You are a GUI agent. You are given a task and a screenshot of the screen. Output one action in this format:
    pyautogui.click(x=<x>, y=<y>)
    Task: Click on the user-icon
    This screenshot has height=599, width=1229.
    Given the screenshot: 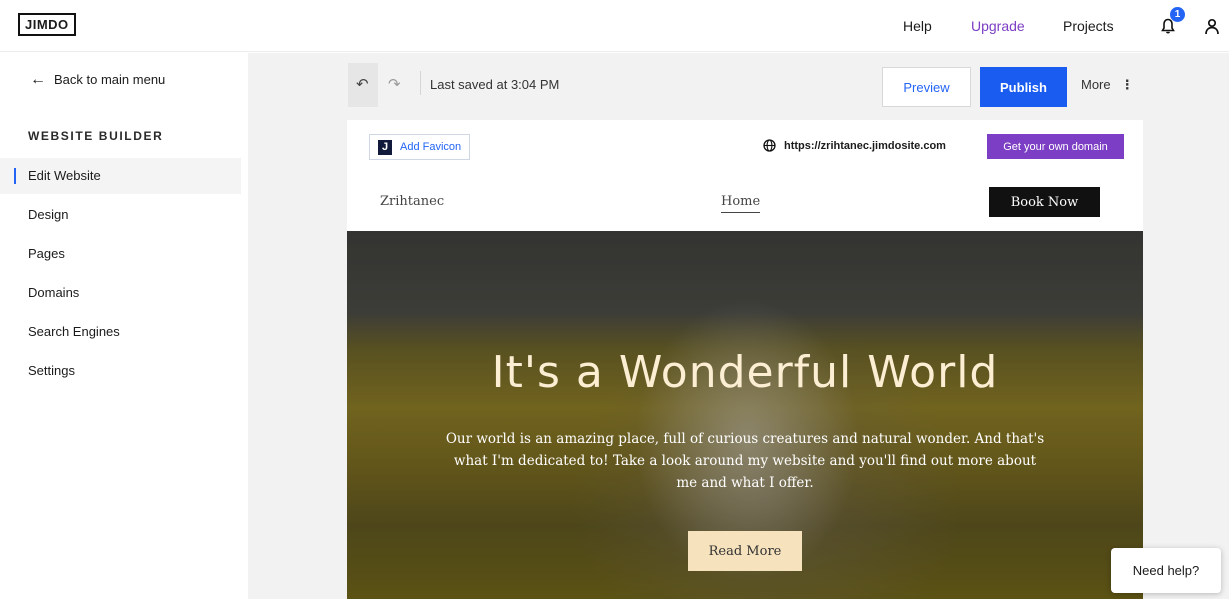 What is the action you would take?
    pyautogui.click(x=1212, y=26)
    